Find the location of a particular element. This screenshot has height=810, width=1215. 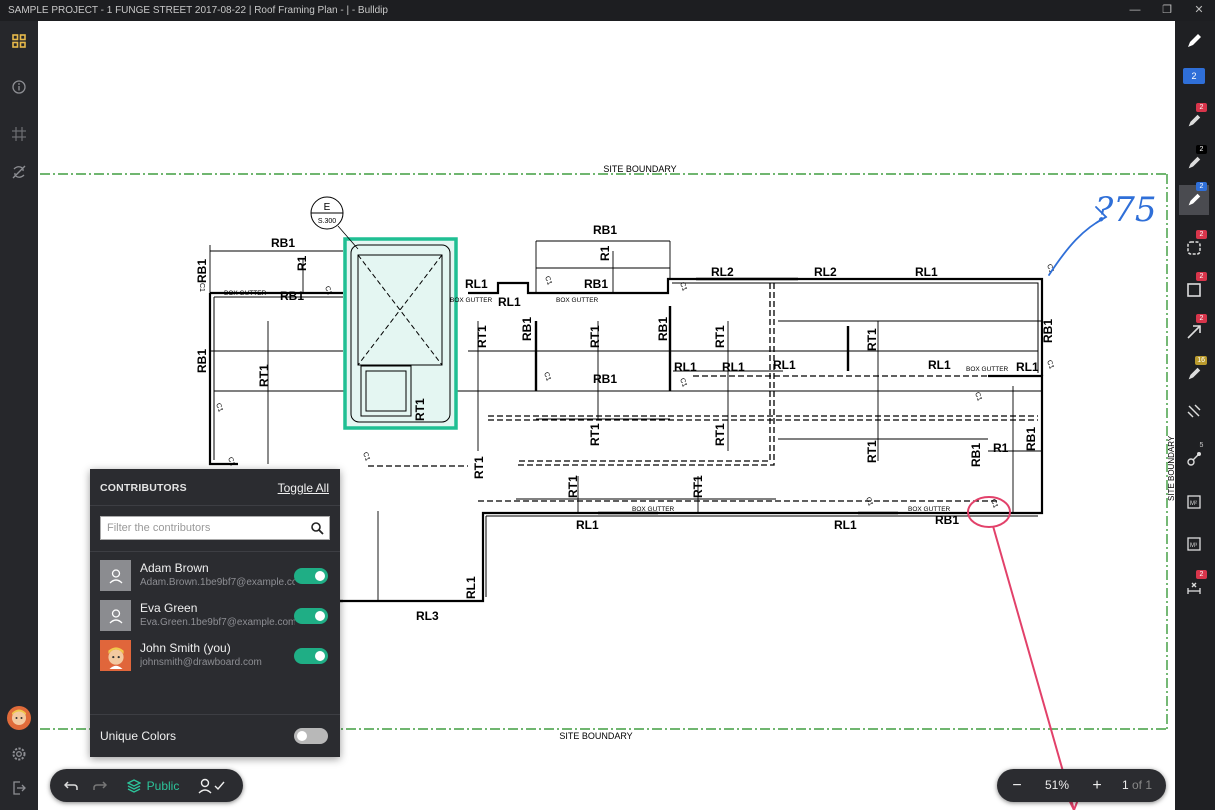

svg-text: M² is located at coordinates (1193, 504).